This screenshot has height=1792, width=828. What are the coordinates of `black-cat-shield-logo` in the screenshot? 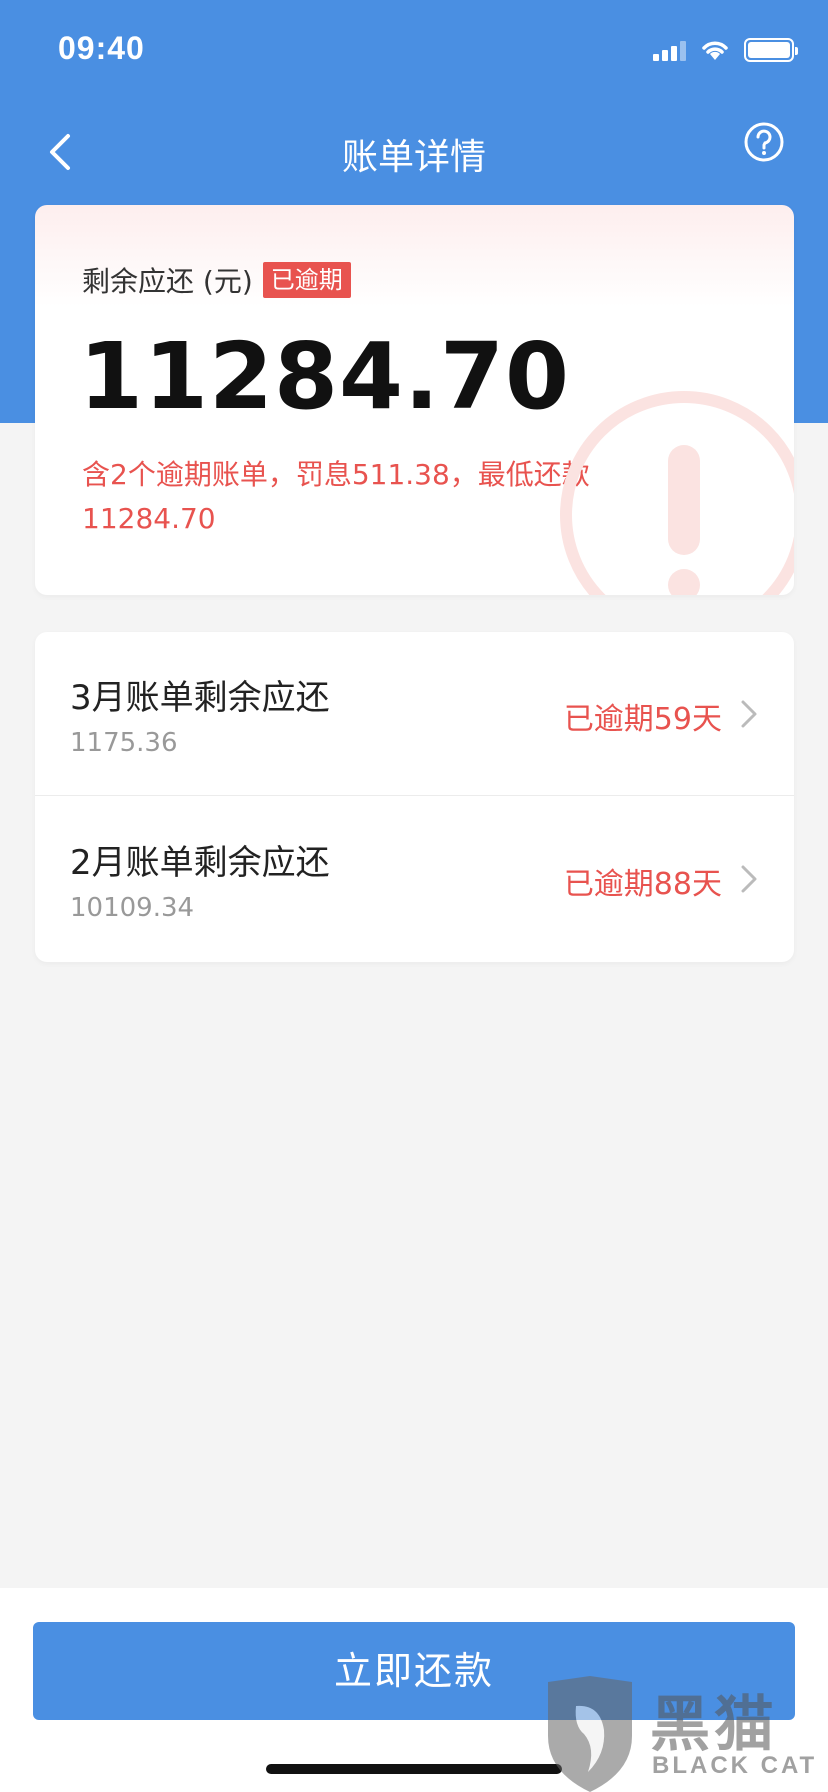 It's located at (590, 1734).